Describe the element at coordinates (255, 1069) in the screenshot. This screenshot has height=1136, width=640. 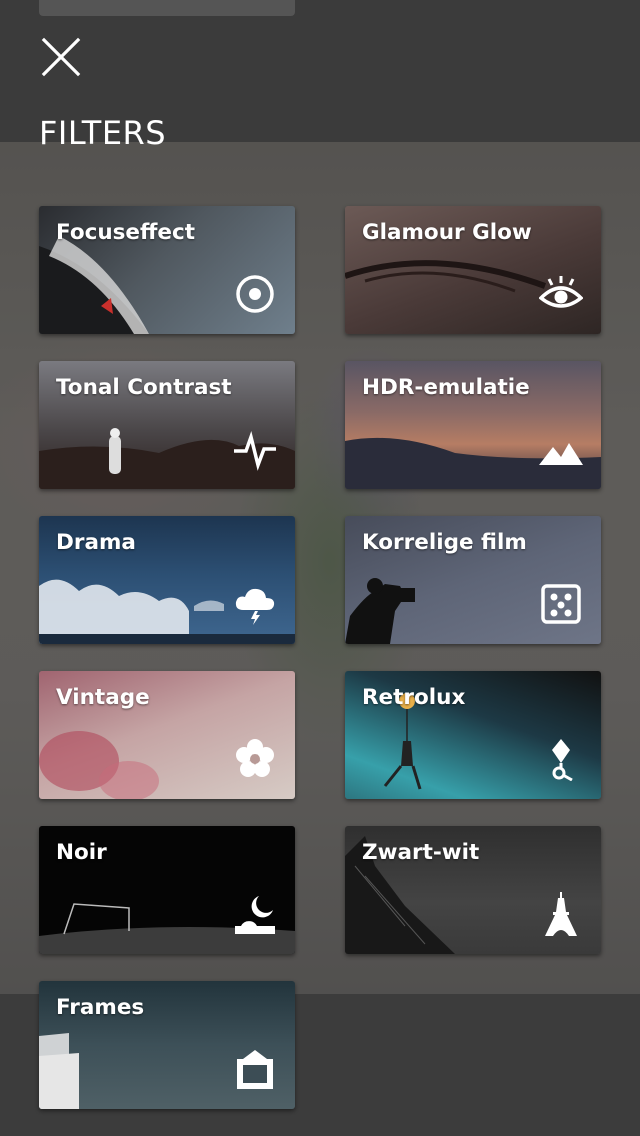
I see `frame-icon` at that location.